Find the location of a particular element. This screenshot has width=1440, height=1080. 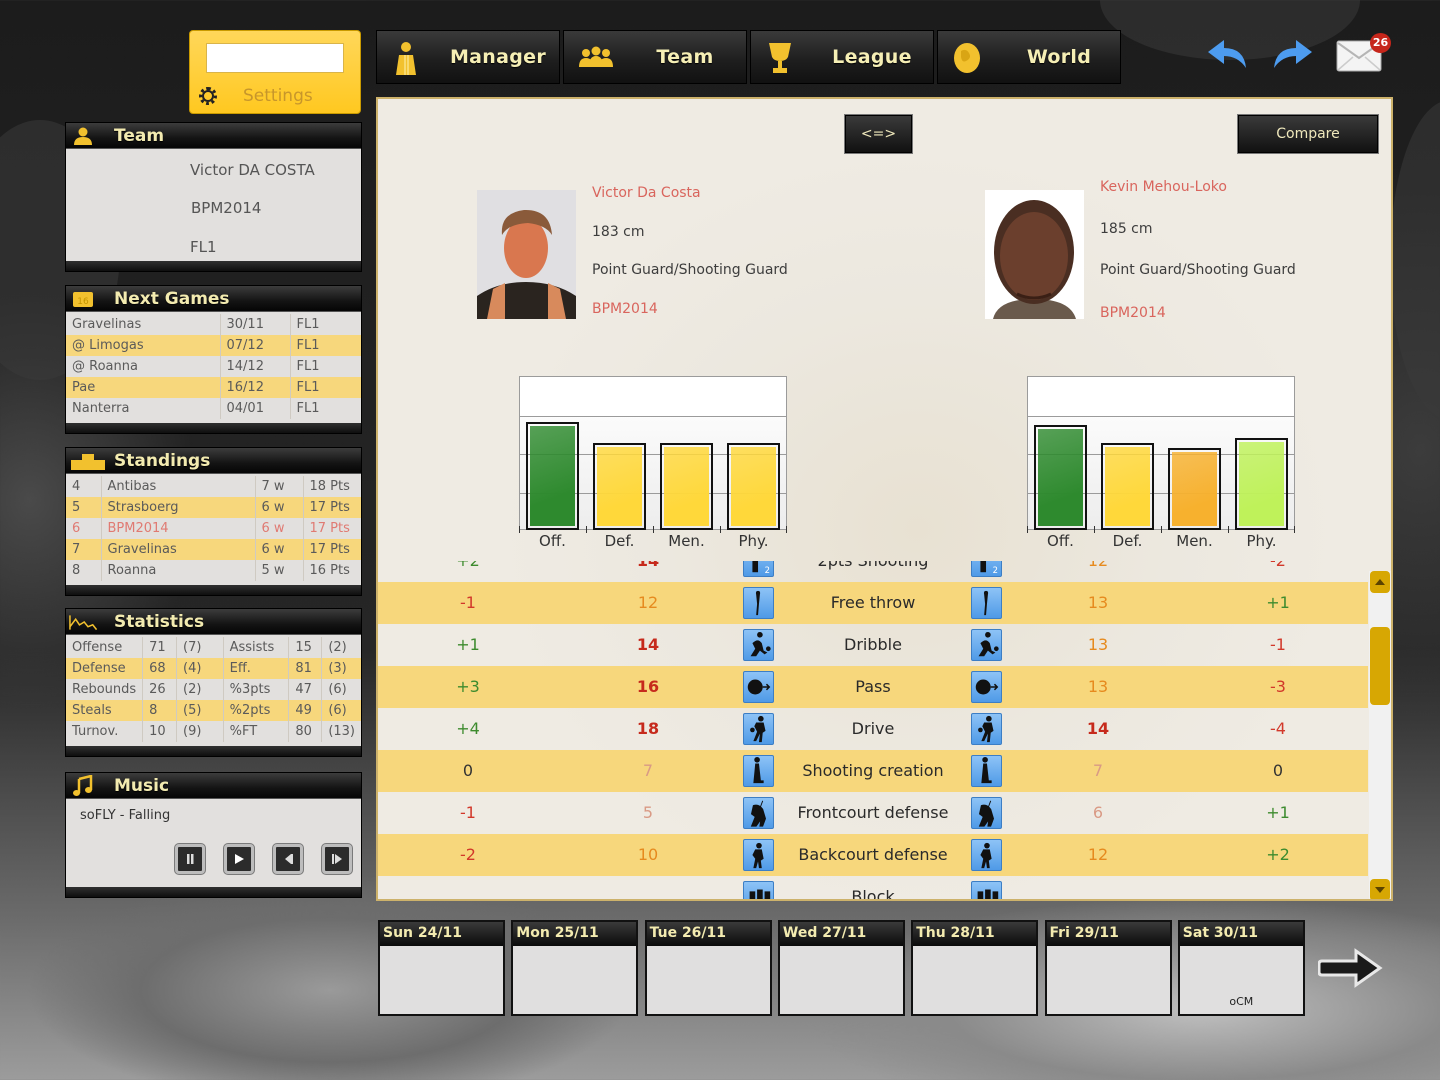

skill-row: +1 14 Dribble 13 -1 is located at coordinates (873, 645).